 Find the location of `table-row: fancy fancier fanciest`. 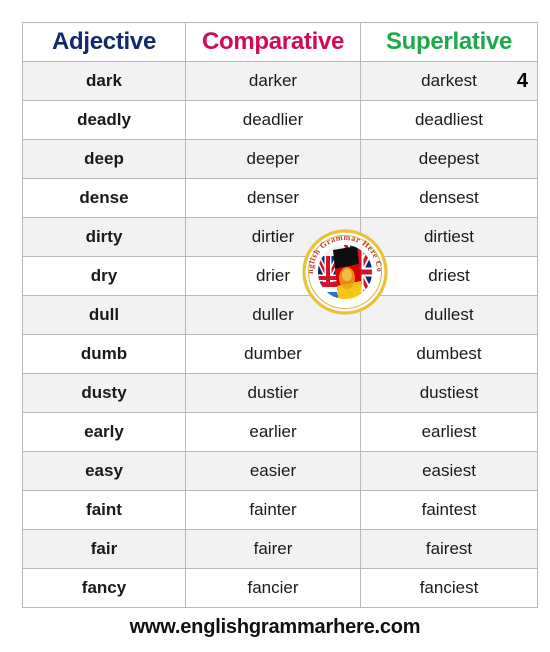

table-row: fancy fancier fanciest is located at coordinates (280, 588).